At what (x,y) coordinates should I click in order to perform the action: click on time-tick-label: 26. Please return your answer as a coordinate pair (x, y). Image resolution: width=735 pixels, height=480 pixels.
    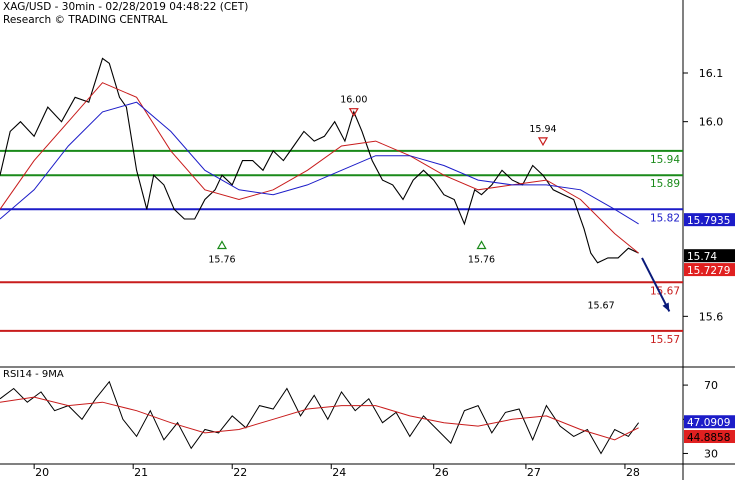
    Looking at the image, I should click on (442, 472).